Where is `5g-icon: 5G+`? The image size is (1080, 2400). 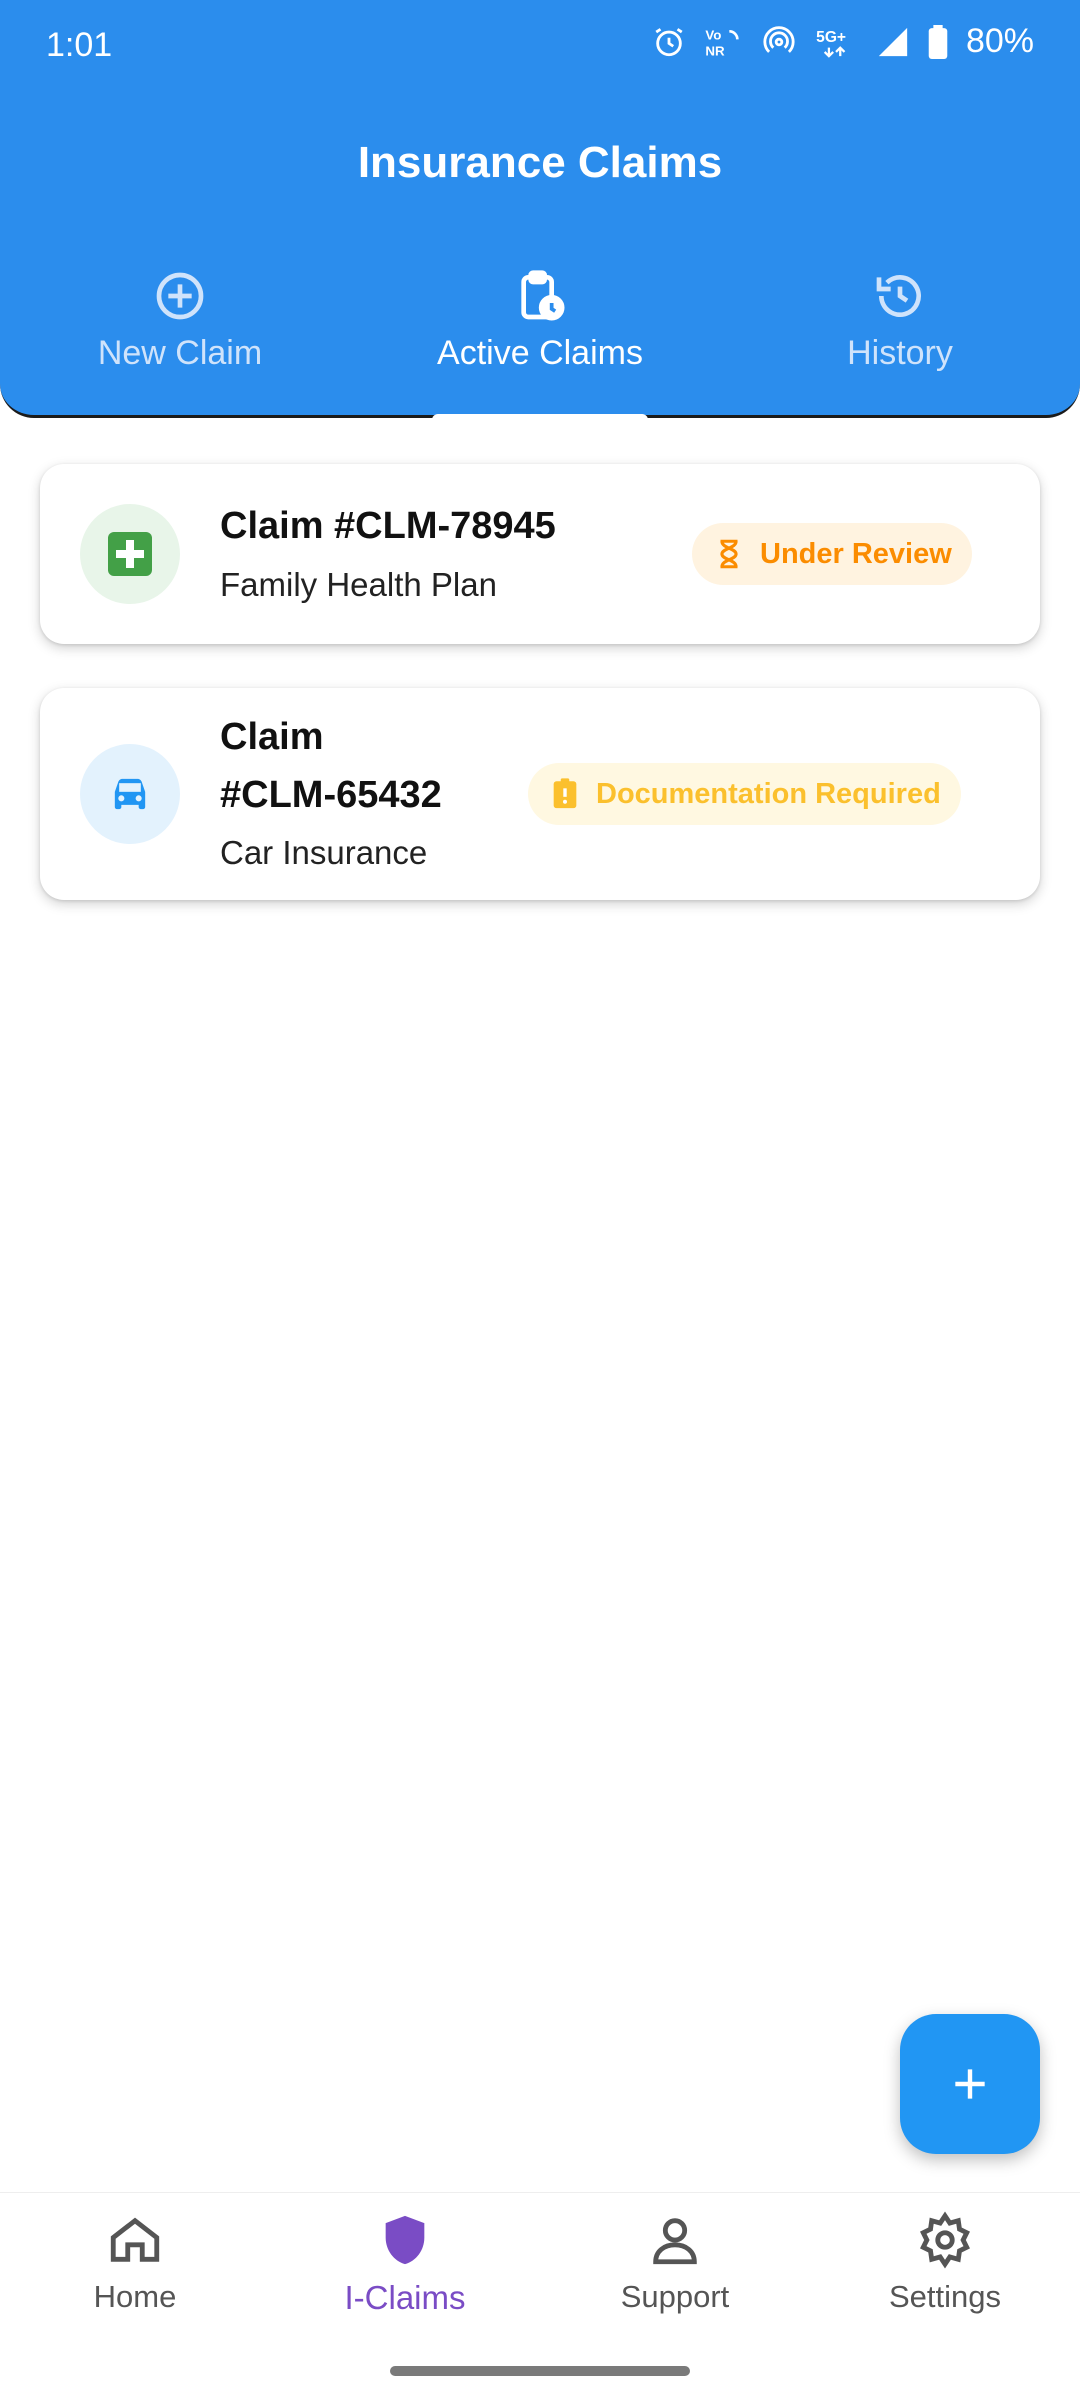
5g-icon: 5G+ is located at coordinates (831, 43).